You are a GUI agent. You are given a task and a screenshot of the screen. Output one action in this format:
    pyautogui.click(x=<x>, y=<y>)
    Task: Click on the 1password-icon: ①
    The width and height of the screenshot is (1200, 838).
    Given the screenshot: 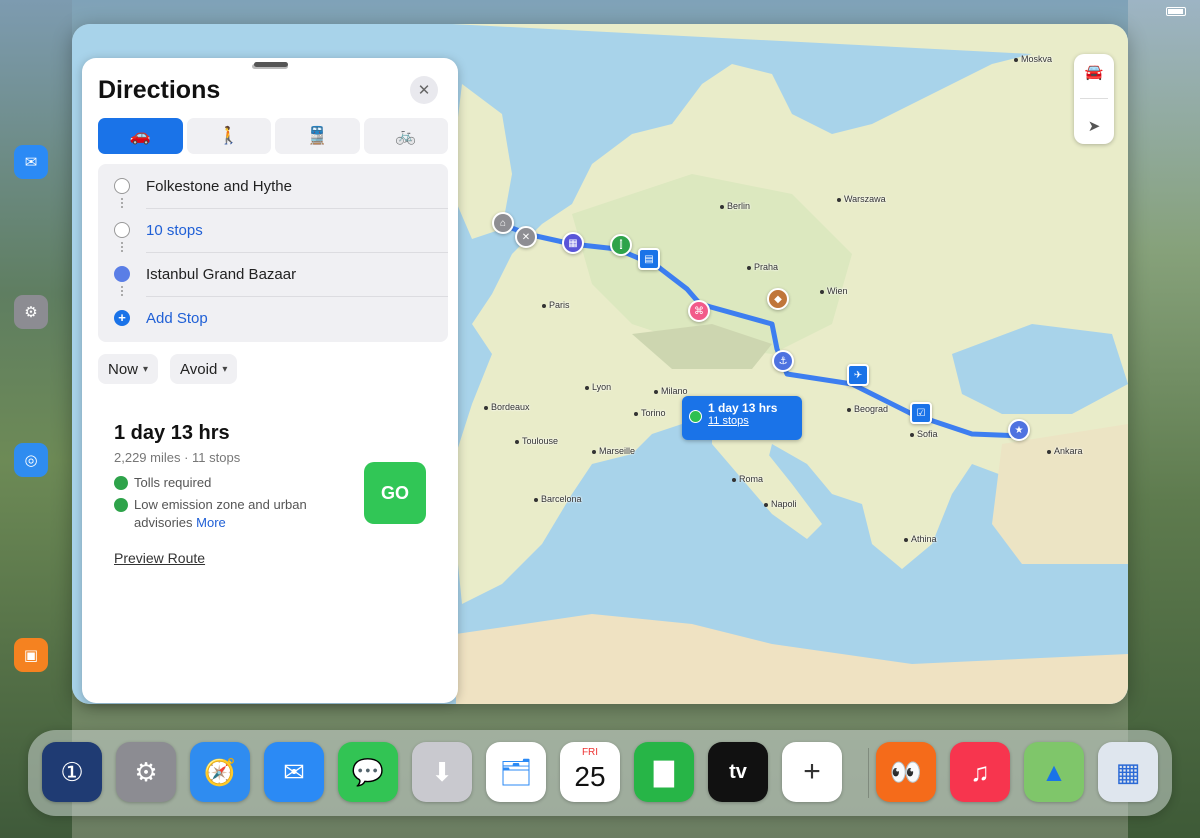 What is the action you would take?
    pyautogui.click(x=72, y=772)
    